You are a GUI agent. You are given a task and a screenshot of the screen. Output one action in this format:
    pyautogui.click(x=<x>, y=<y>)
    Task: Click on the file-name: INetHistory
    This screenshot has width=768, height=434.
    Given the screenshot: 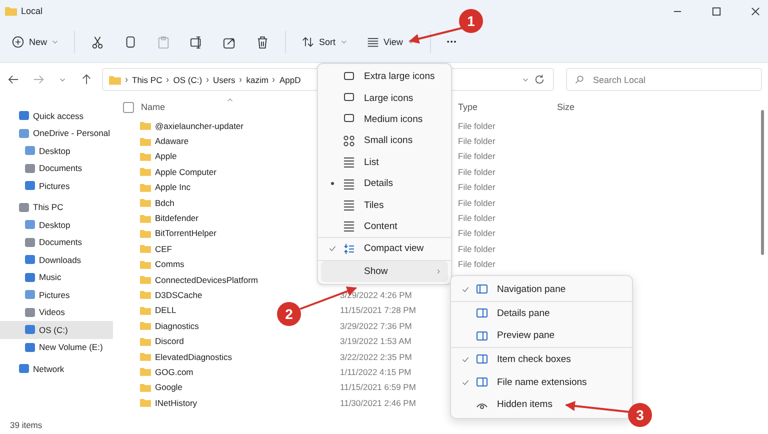 What is the action you would take?
    pyautogui.click(x=176, y=403)
    